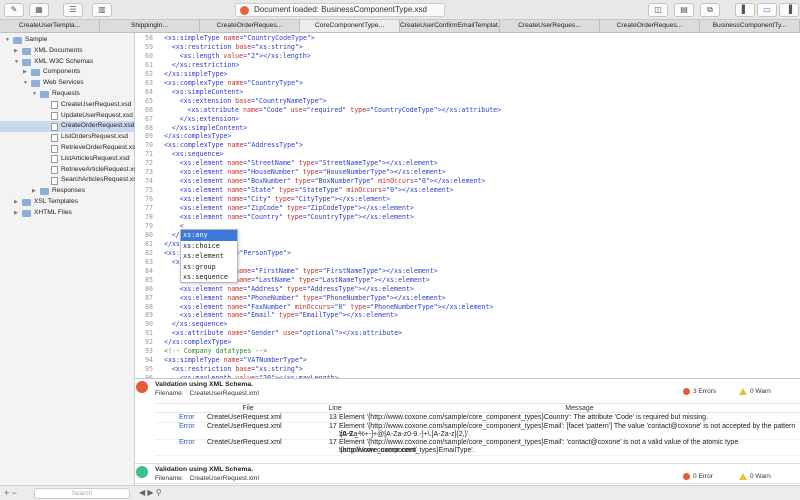 The height and width of the screenshot is (500, 800). What do you see at coordinates (69, 148) in the screenshot?
I see `tree-node: RetrieveOrderRequest.xsd` at bounding box center [69, 148].